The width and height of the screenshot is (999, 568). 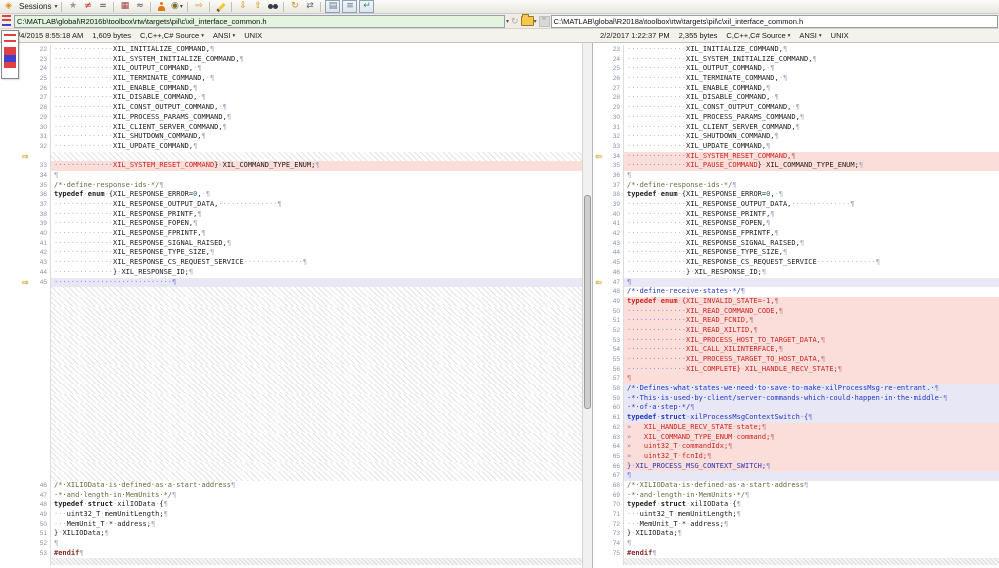 What do you see at coordinates (796, 437) in the screenshot?
I see `code-line: 63» XIL_COMMAND_TYPE_ENUM·command;¶` at bounding box center [796, 437].